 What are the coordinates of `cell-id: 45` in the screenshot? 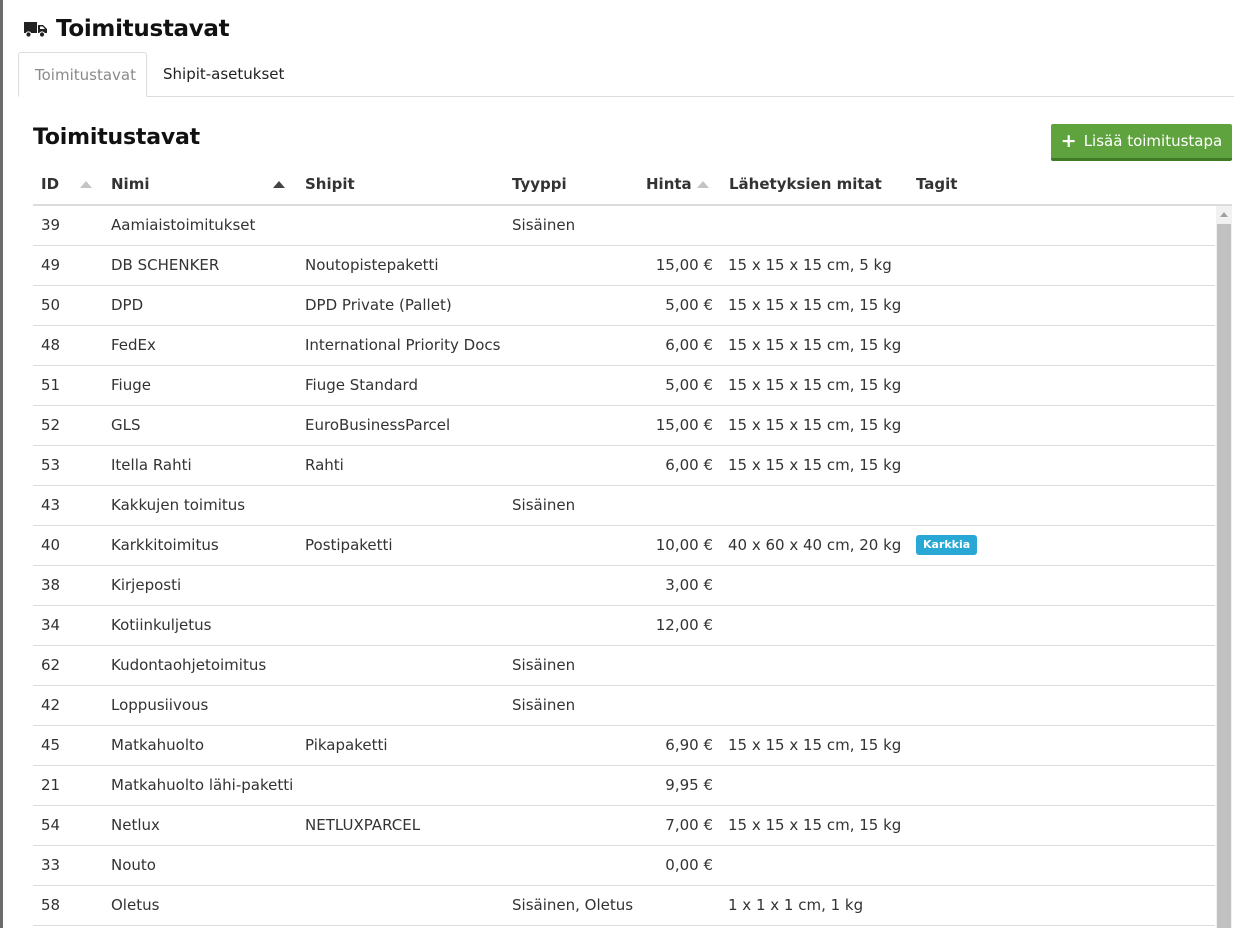 It's located at (51, 745).